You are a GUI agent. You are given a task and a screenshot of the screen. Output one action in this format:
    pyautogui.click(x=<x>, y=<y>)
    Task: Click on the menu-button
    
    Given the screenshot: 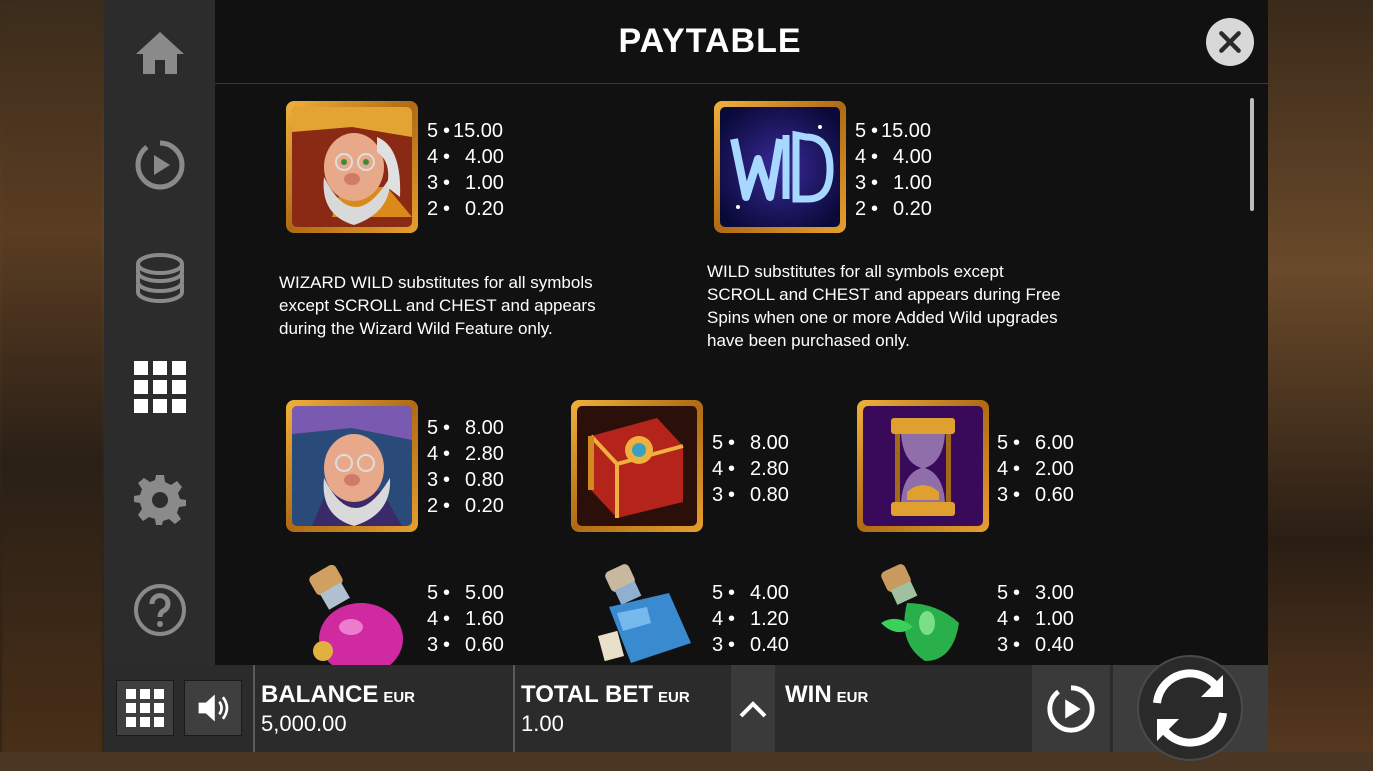 What is the action you would take?
    pyautogui.click(x=145, y=708)
    